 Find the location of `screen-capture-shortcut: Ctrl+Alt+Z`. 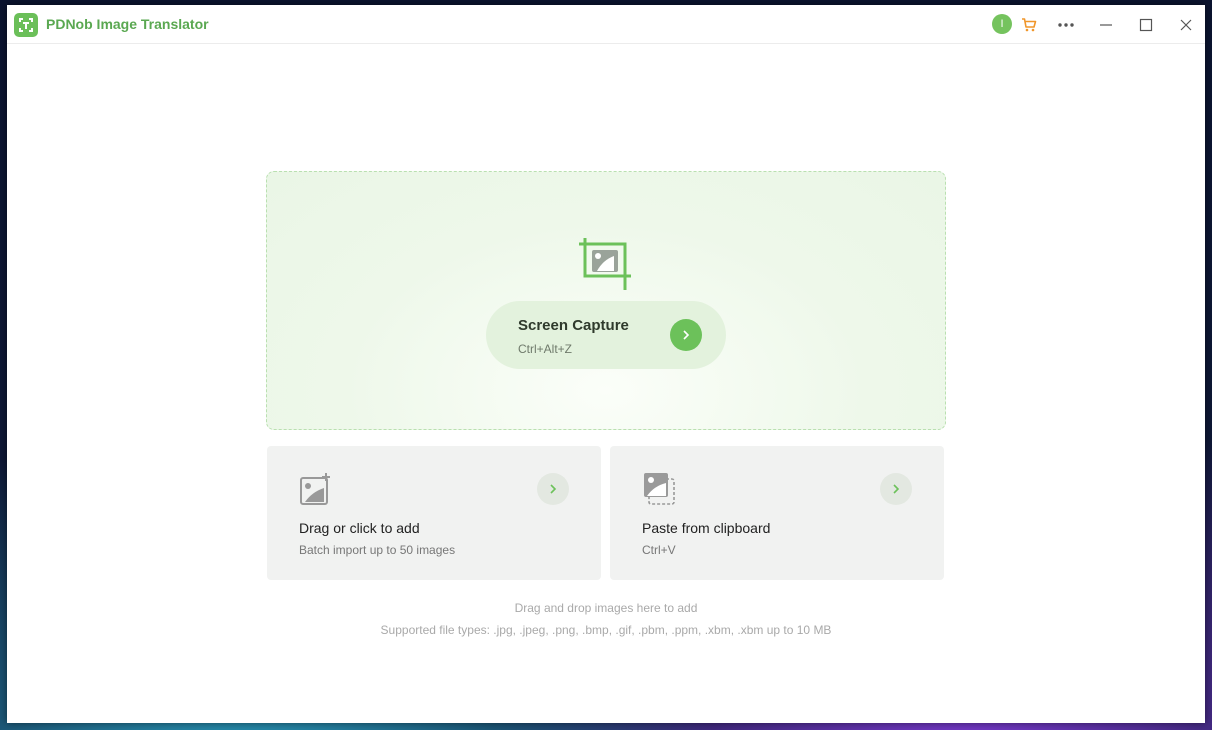

screen-capture-shortcut: Ctrl+Alt+Z is located at coordinates (545, 349).